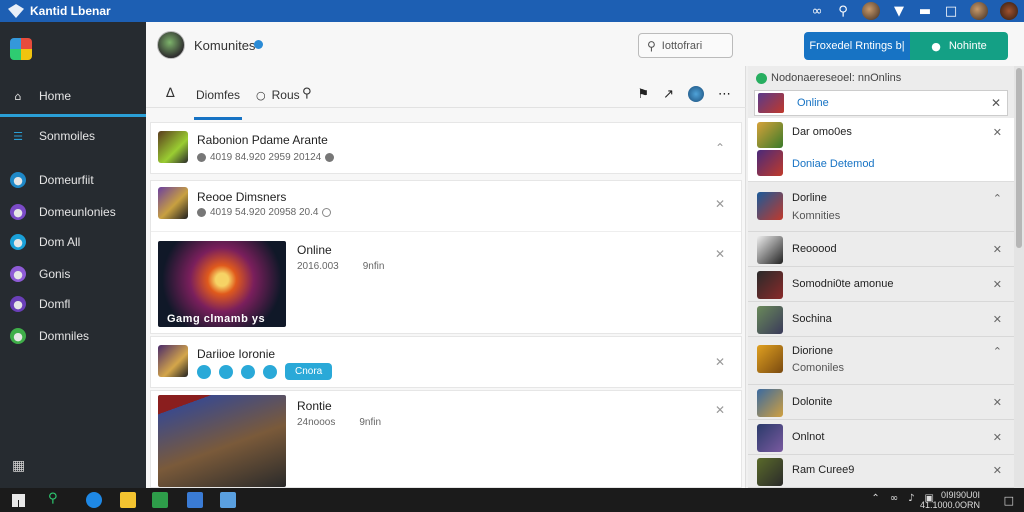 The height and width of the screenshot is (512, 1024). I want to click on store-icon, so click(160, 500).